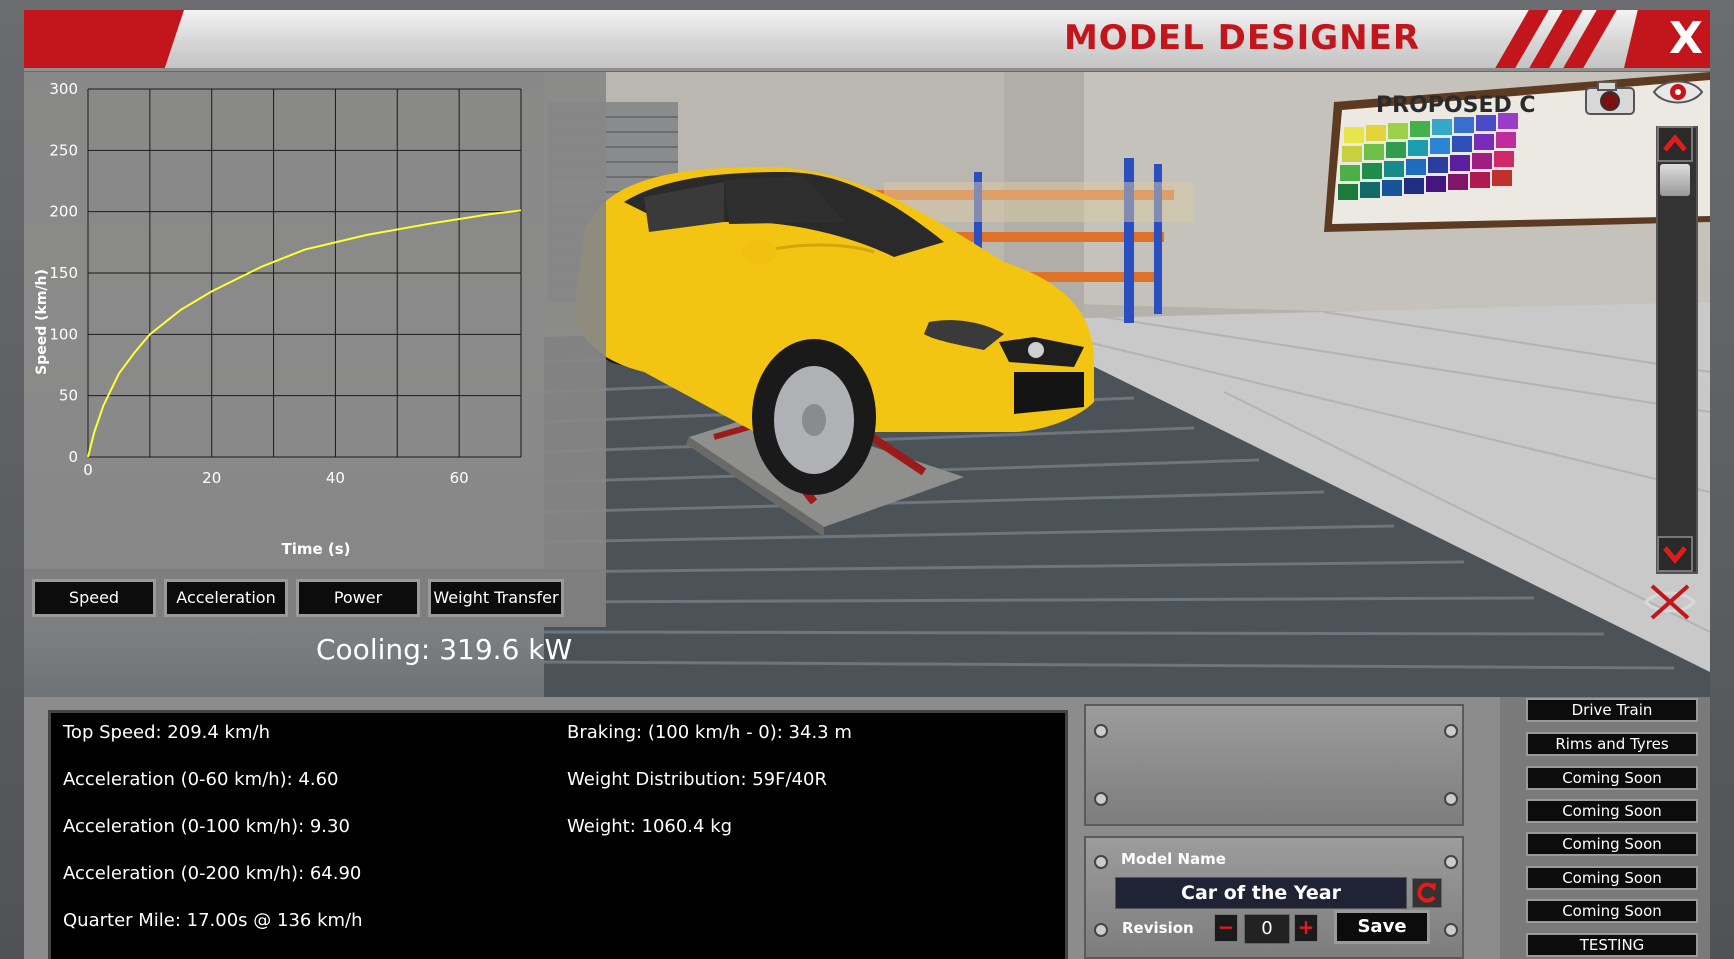 Image resolution: width=1734 pixels, height=959 pixels. Describe the element at coordinates (1610, 98) in the screenshot. I see `camera-icon` at that location.